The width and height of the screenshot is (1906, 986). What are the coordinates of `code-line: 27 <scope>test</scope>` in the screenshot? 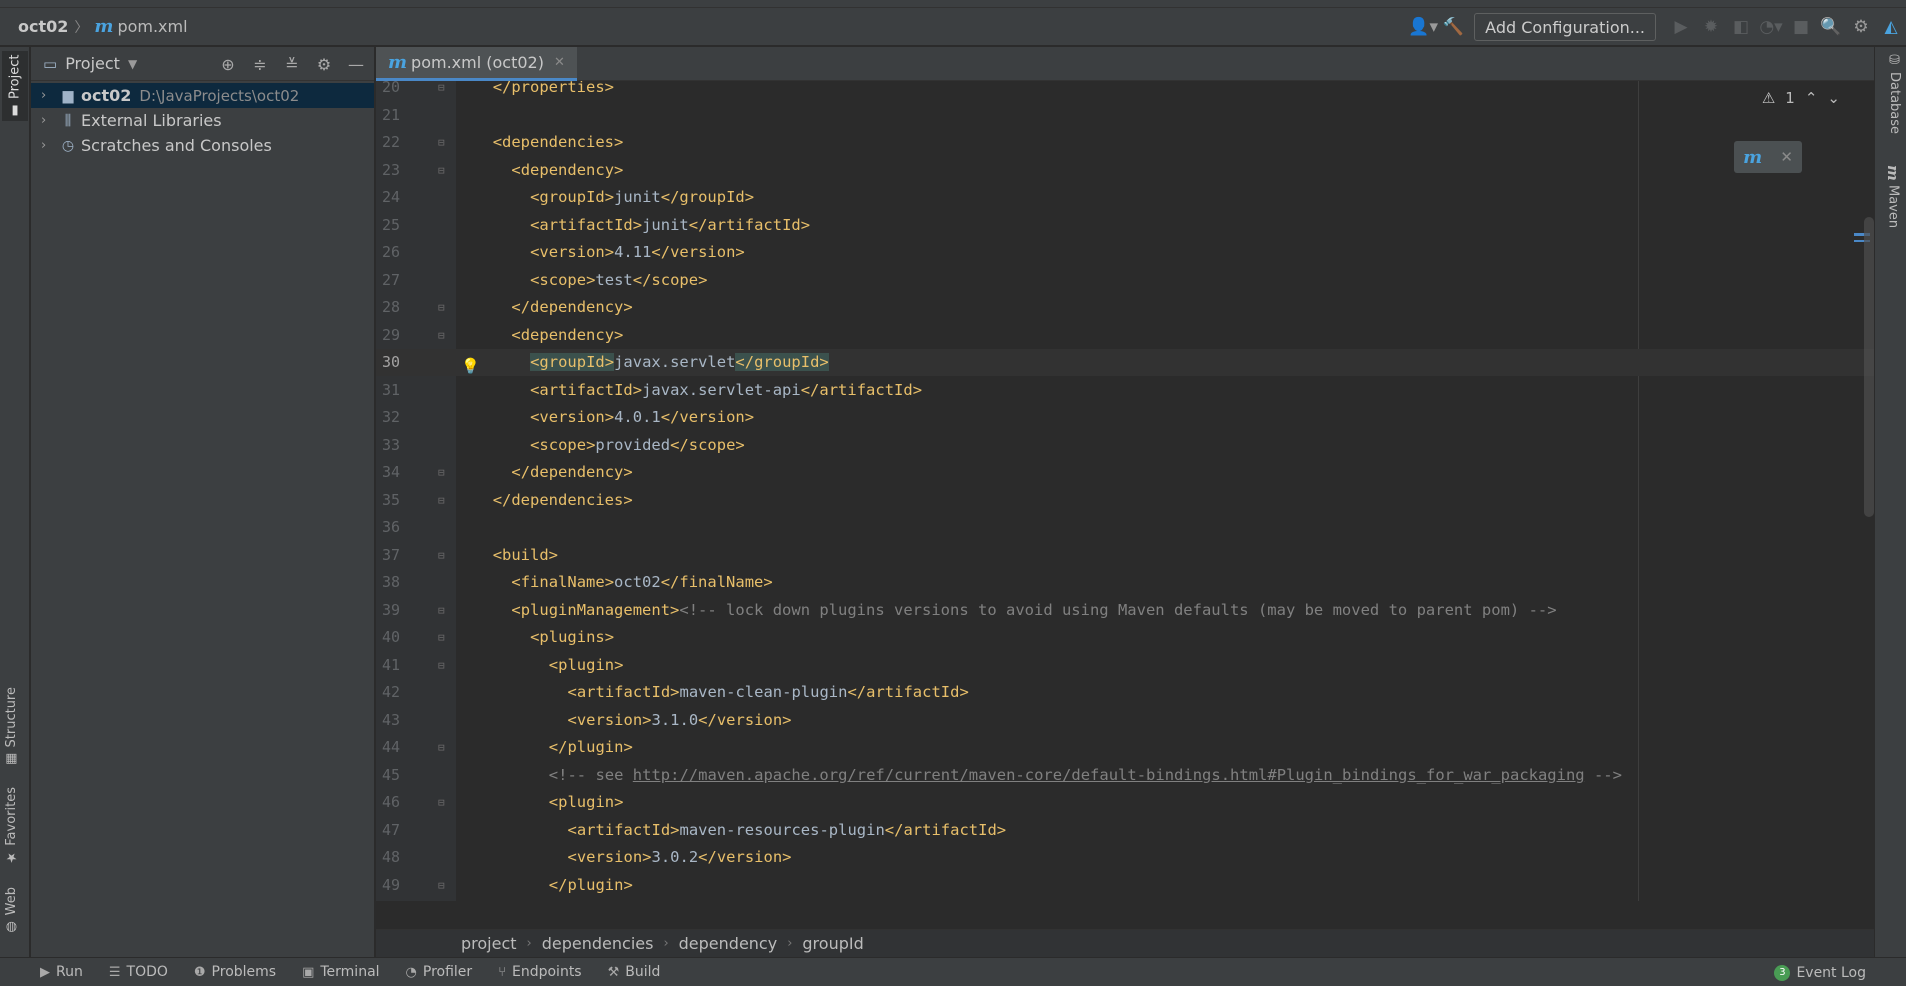 It's located at (1125, 280).